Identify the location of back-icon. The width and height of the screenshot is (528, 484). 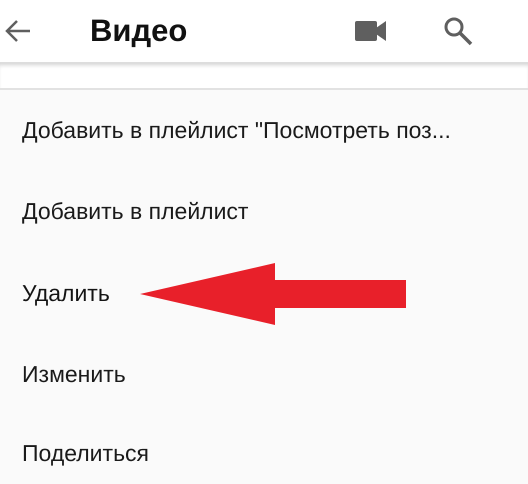
(18, 31).